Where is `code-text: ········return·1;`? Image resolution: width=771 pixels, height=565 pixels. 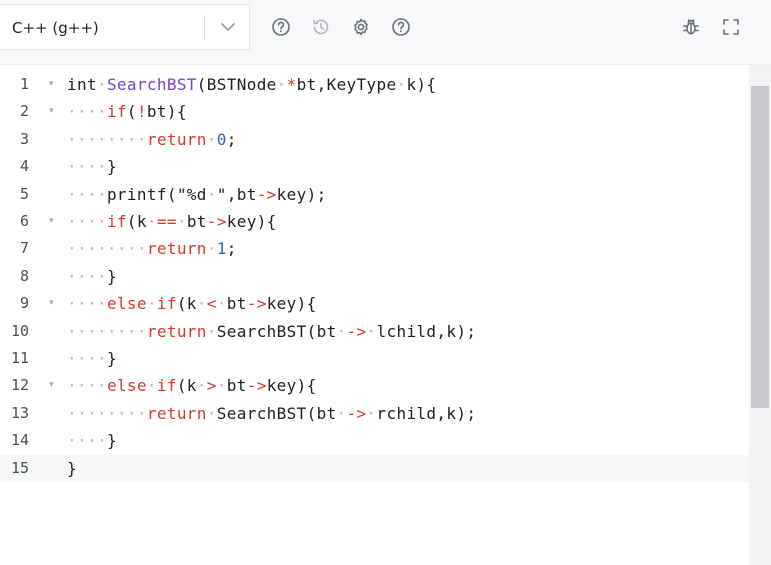
code-text: ········return·1; is located at coordinates (152, 248).